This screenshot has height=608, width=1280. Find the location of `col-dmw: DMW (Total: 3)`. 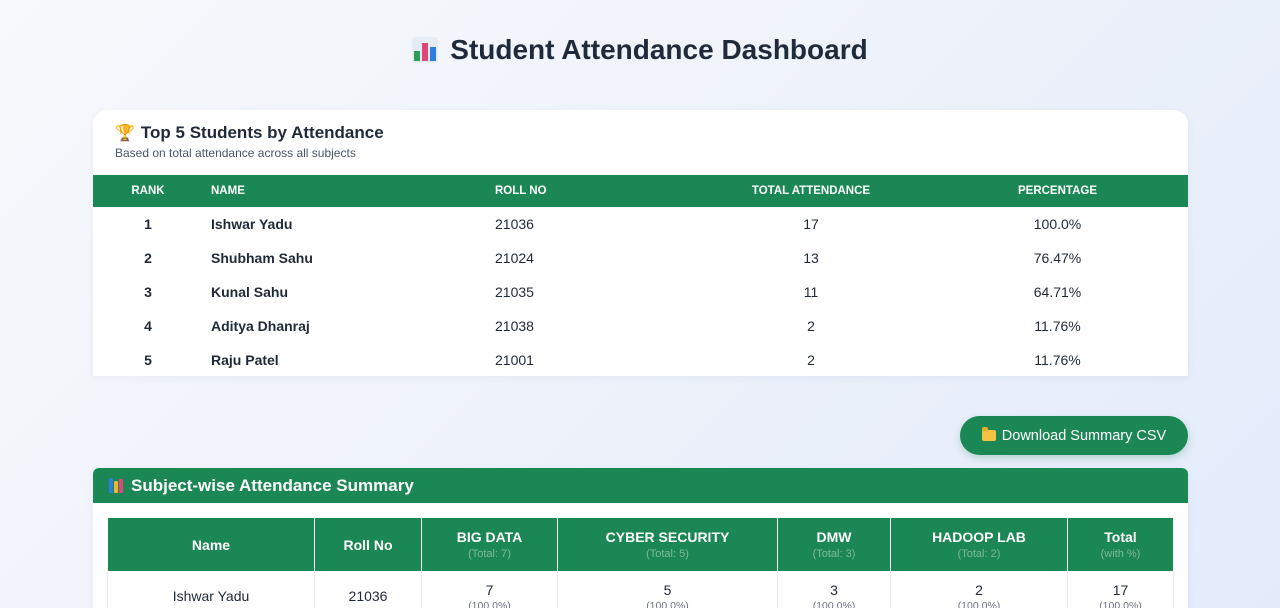

col-dmw: DMW (Total: 3) is located at coordinates (834, 544).